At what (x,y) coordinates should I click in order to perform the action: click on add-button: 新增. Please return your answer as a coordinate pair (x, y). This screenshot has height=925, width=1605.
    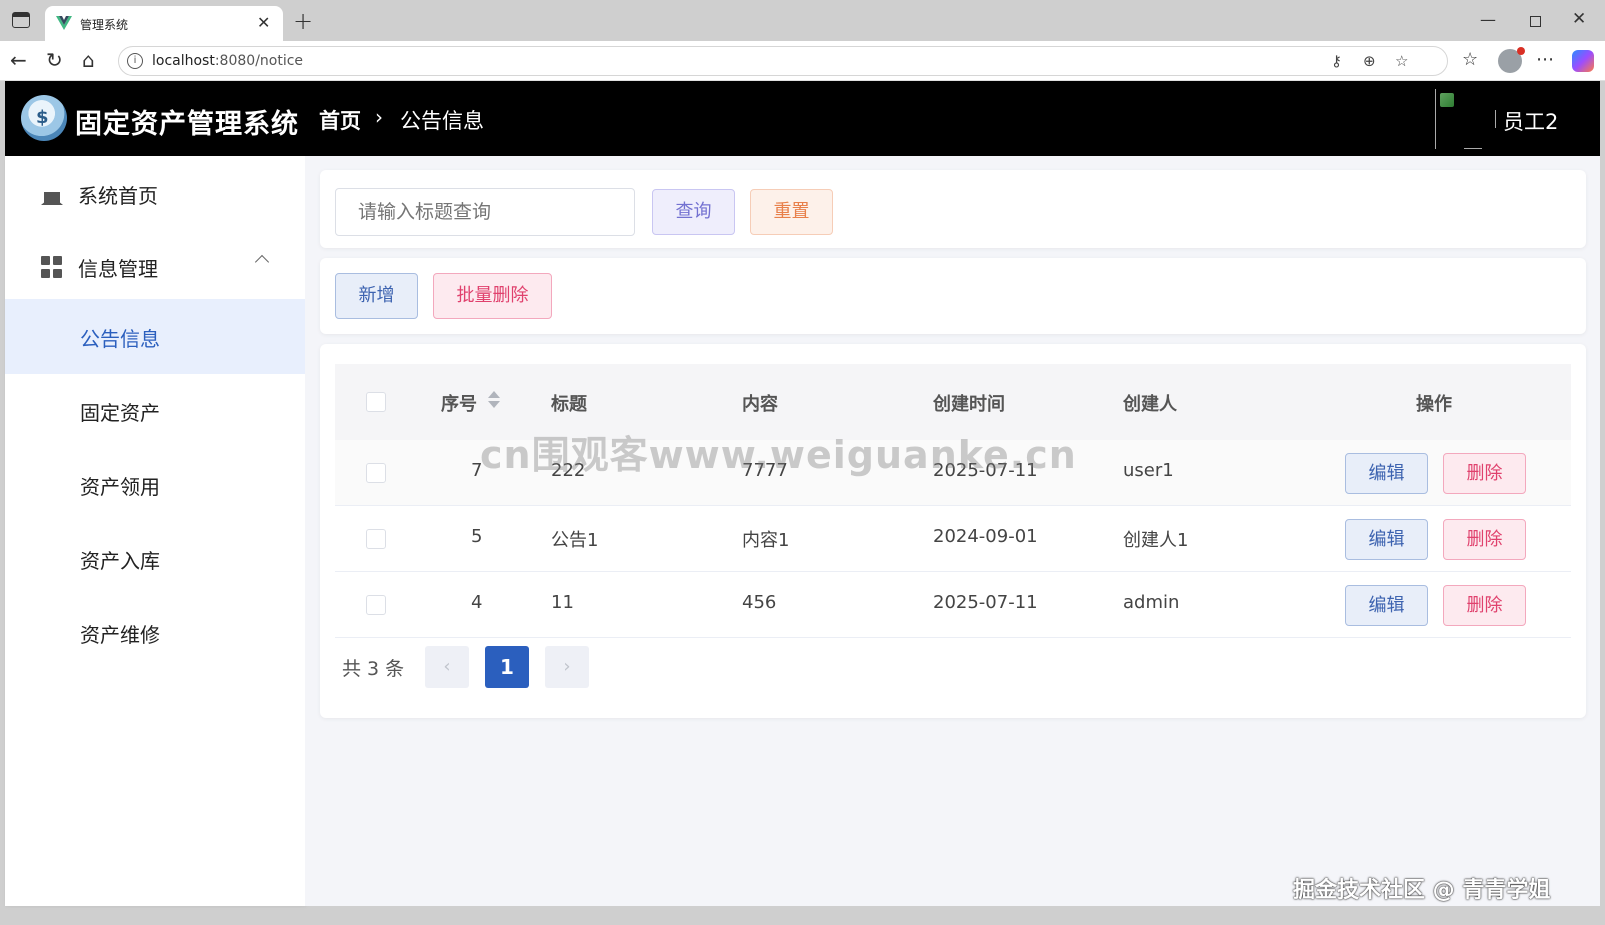
    Looking at the image, I should click on (376, 296).